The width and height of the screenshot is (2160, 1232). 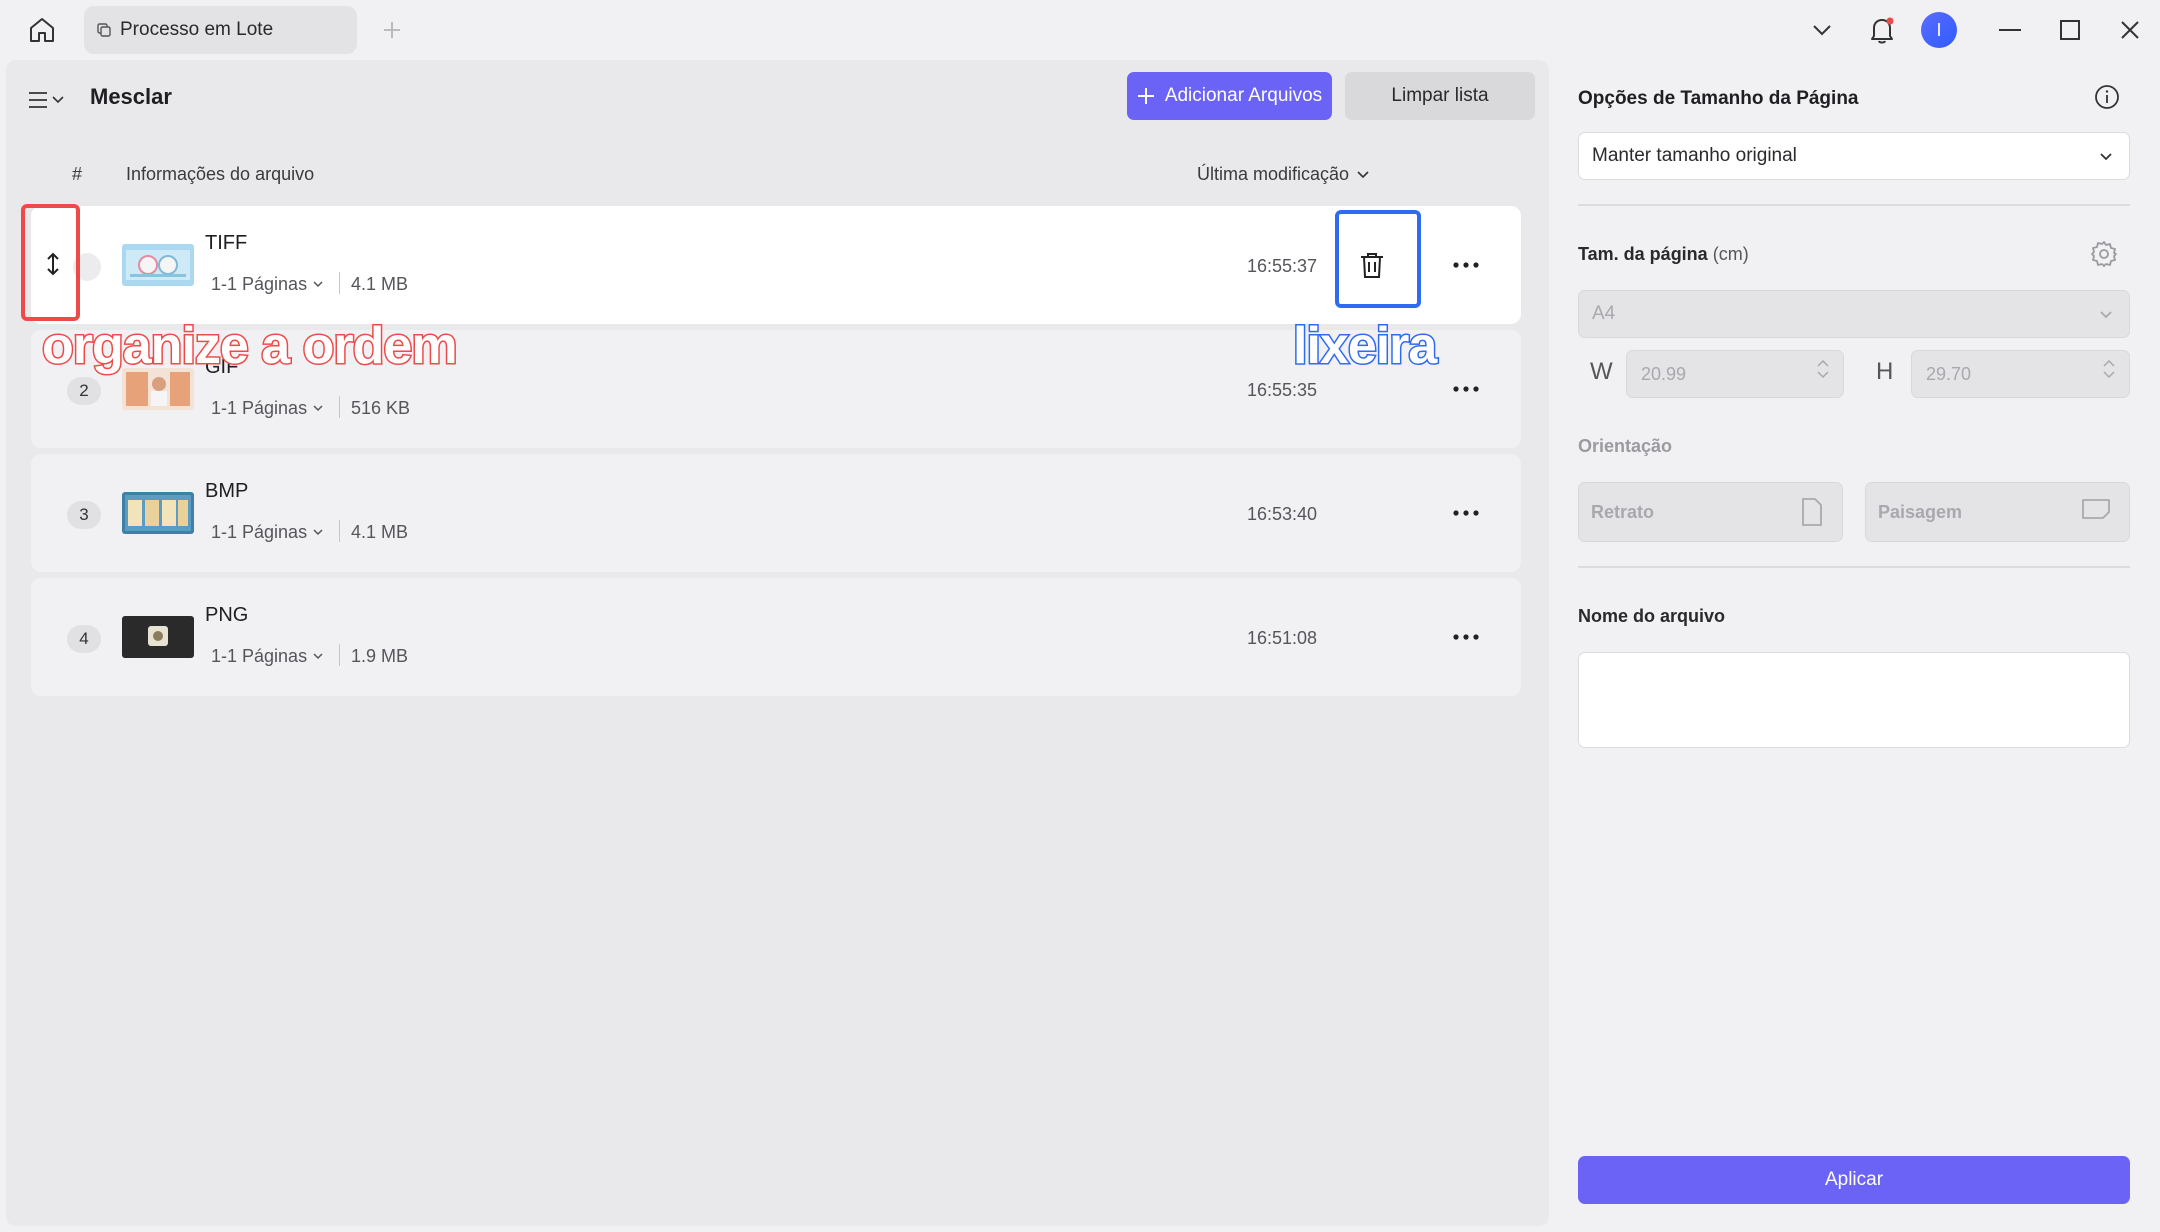 I want to click on copy-icon, so click(x=104, y=30).